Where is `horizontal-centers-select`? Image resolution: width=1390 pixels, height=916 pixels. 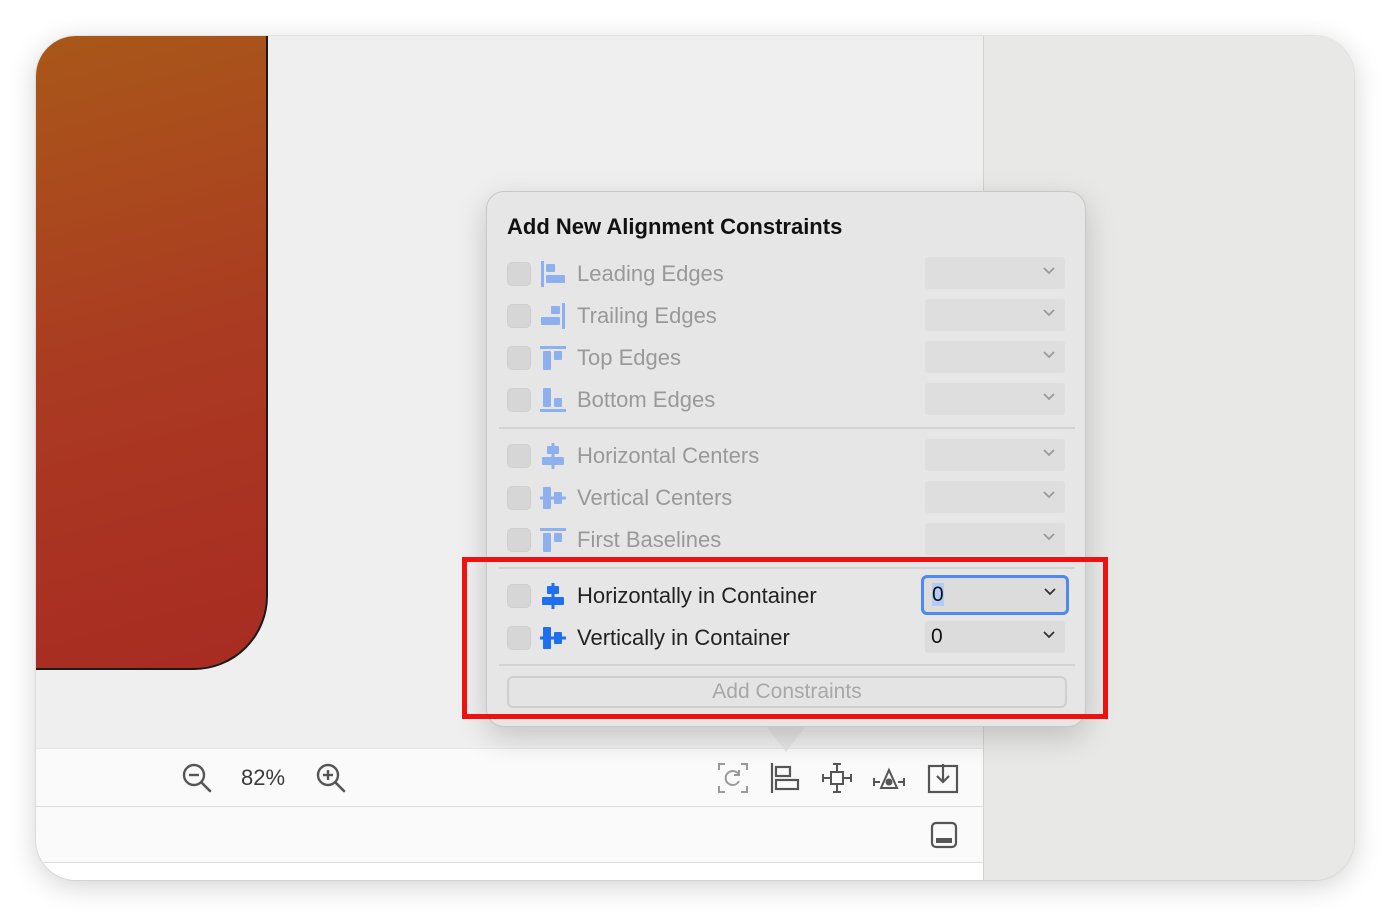
horizontal-centers-select is located at coordinates (995, 455).